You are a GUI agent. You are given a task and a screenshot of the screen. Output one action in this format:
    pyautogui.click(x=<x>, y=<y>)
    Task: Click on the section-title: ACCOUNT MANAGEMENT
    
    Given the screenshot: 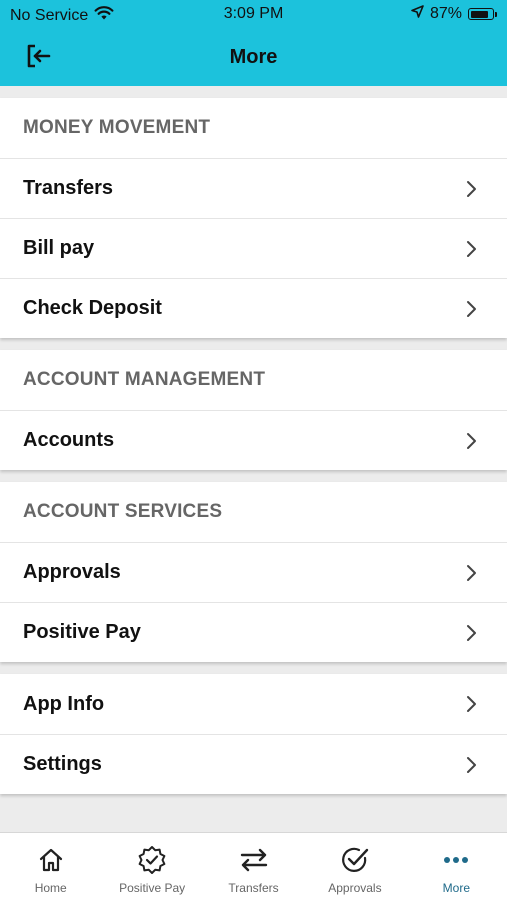 What is the action you would take?
    pyautogui.click(x=144, y=379)
    